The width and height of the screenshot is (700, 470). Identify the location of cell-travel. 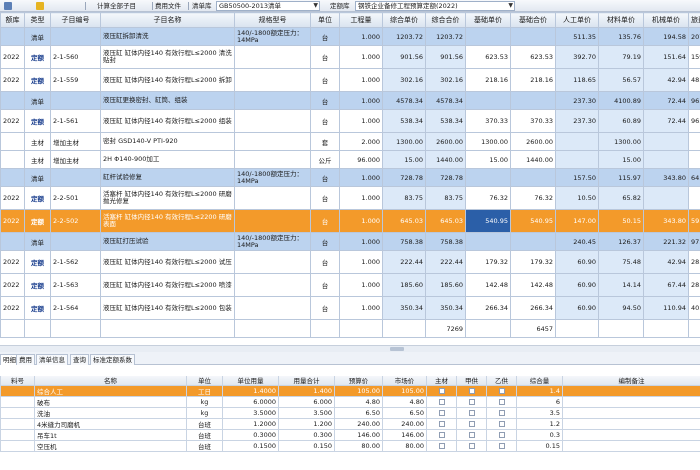
(694, 198).